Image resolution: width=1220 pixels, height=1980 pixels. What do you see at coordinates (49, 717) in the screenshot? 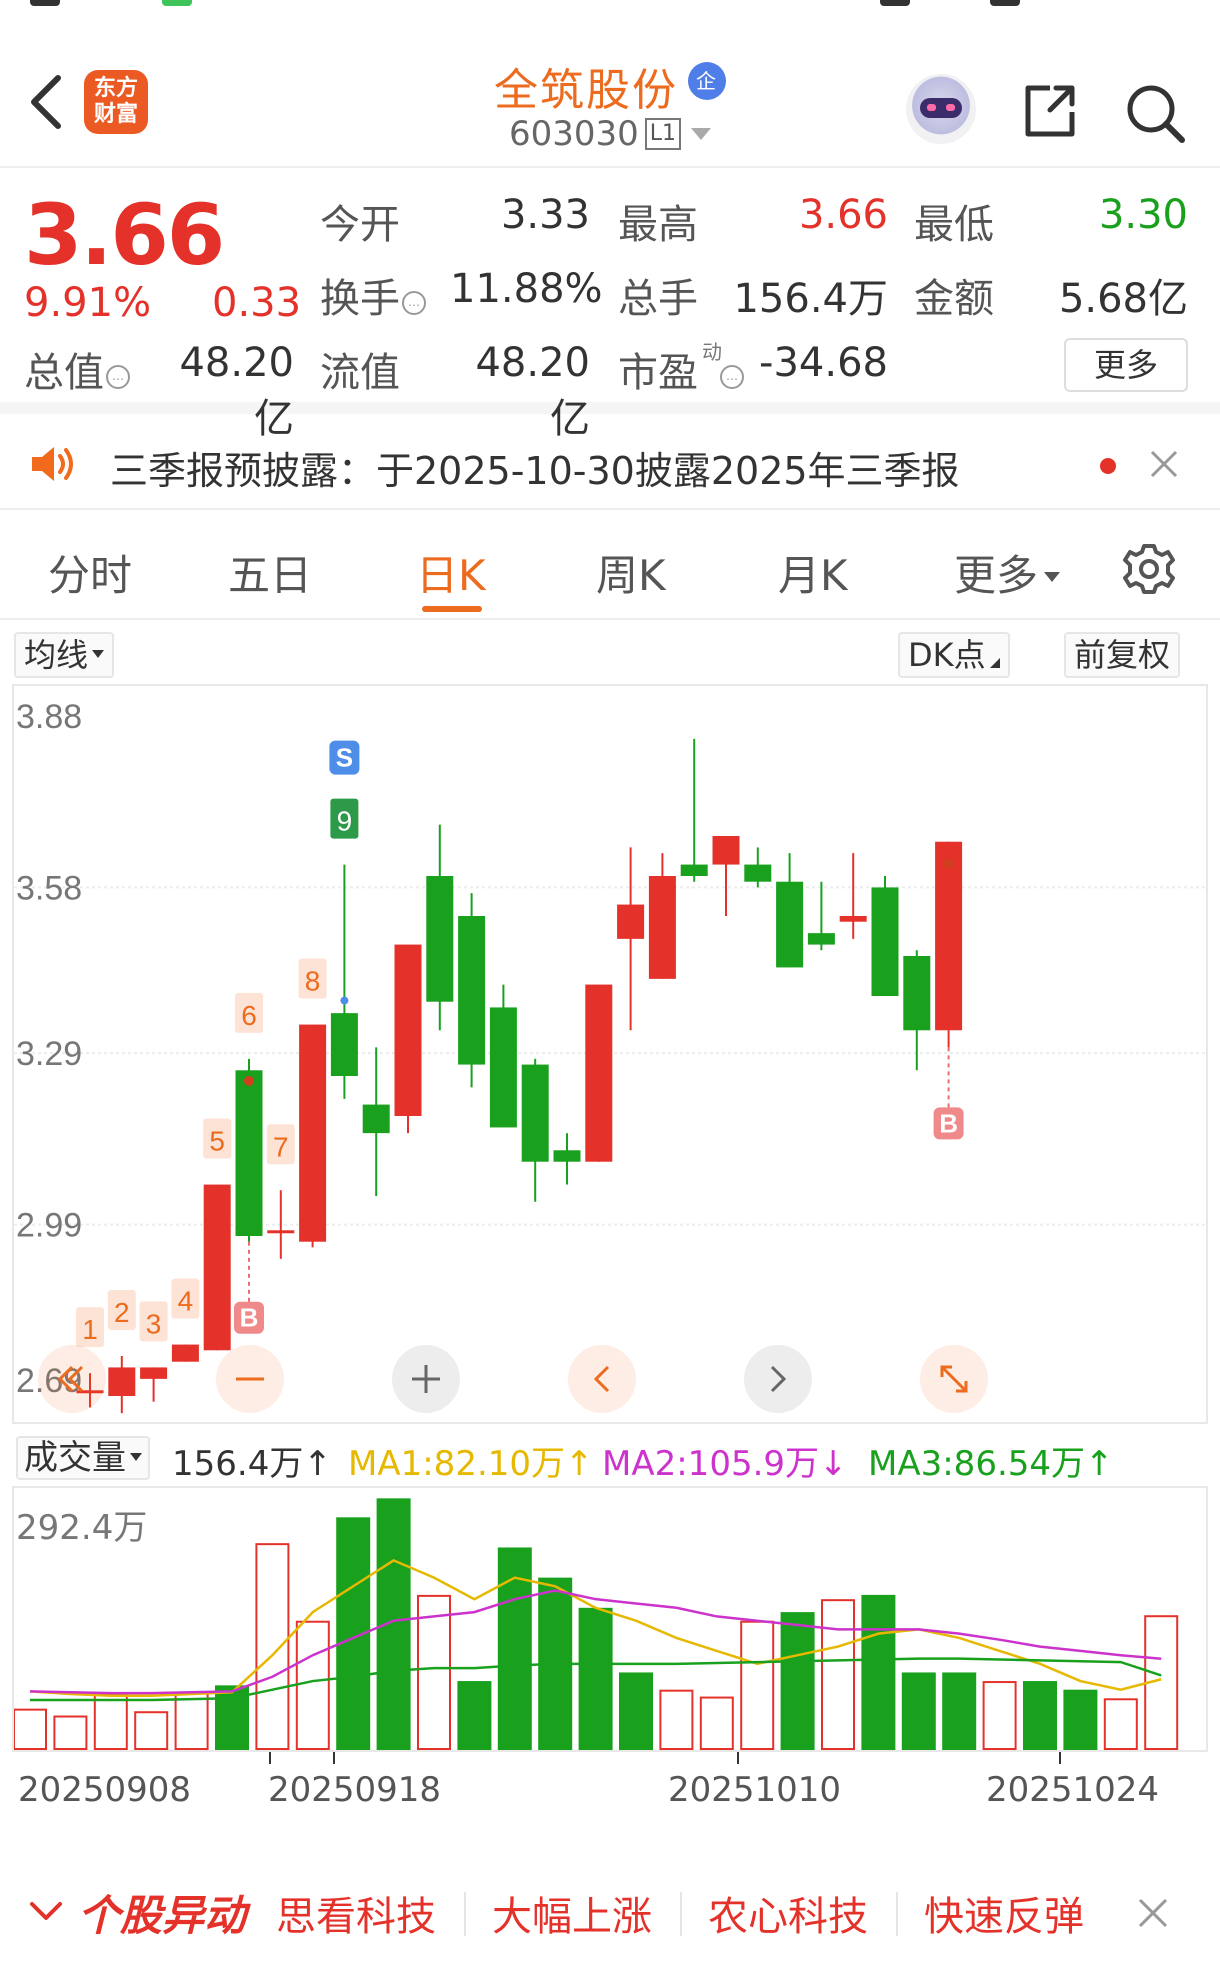
I see `y-axis-label: 3.88` at bounding box center [49, 717].